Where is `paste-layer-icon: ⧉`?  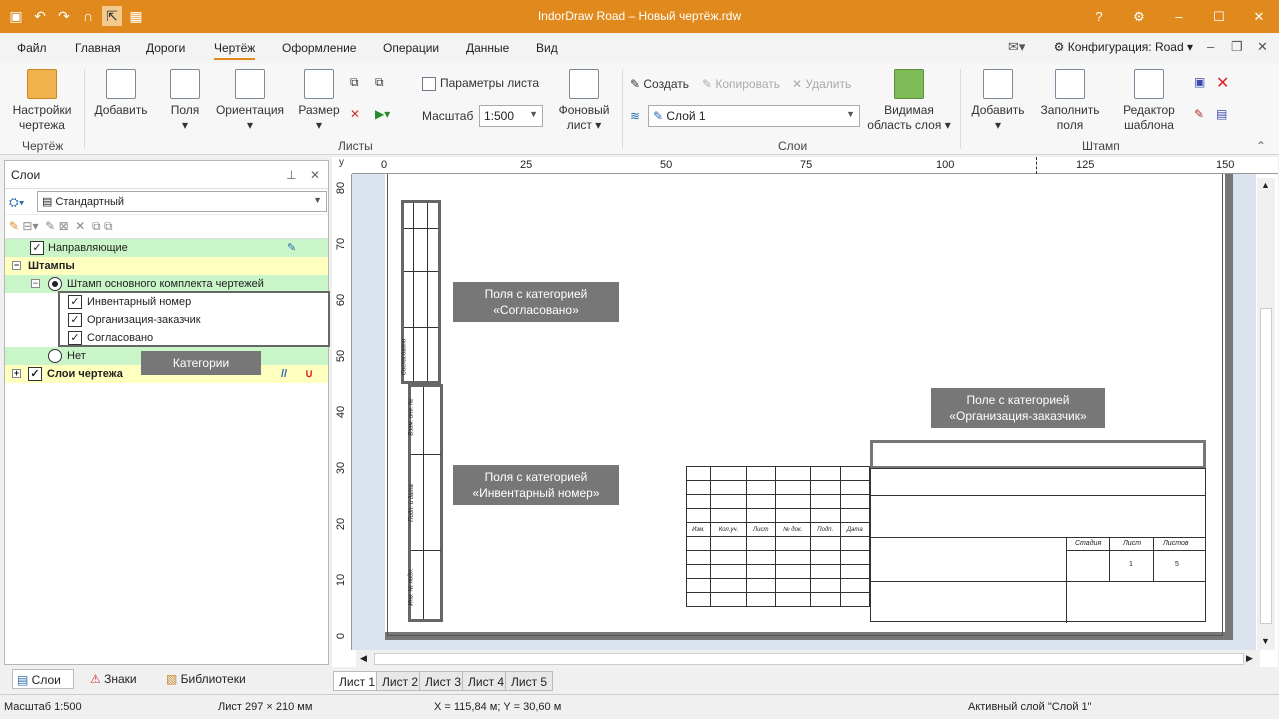 paste-layer-icon: ⧉ is located at coordinates (108, 226).